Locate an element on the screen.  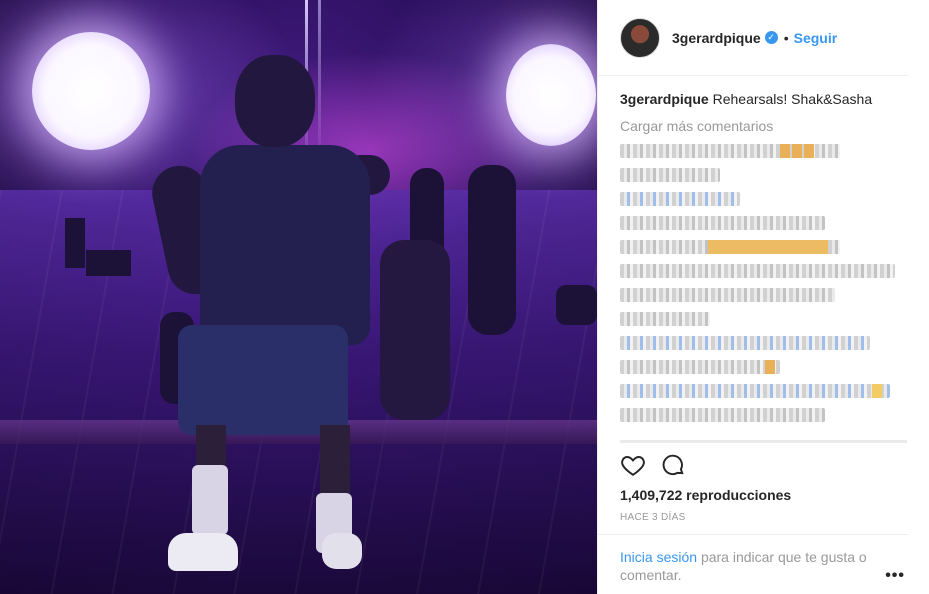
comment-icon is located at coordinates (673, 467).